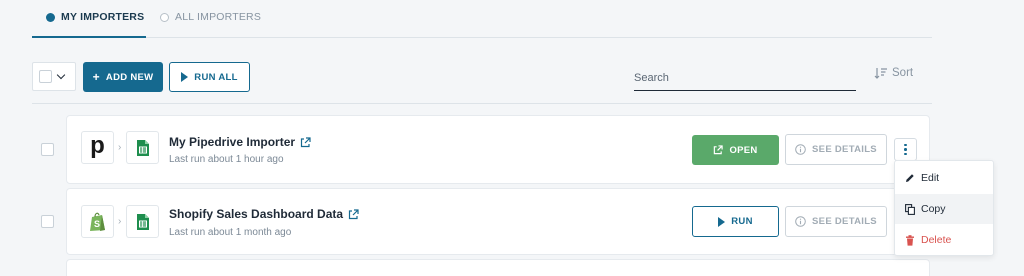  I want to click on importer-name-2: Shopify Sales Dashboard Data, so click(264, 214).